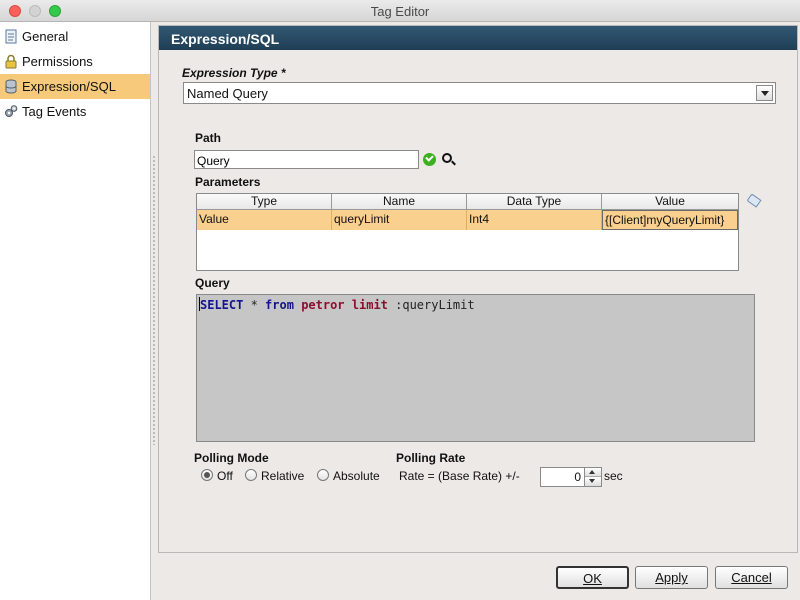 This screenshot has height=600, width=800. What do you see at coordinates (571, 477) in the screenshot?
I see `polling-rate-spinner: 0` at bounding box center [571, 477].